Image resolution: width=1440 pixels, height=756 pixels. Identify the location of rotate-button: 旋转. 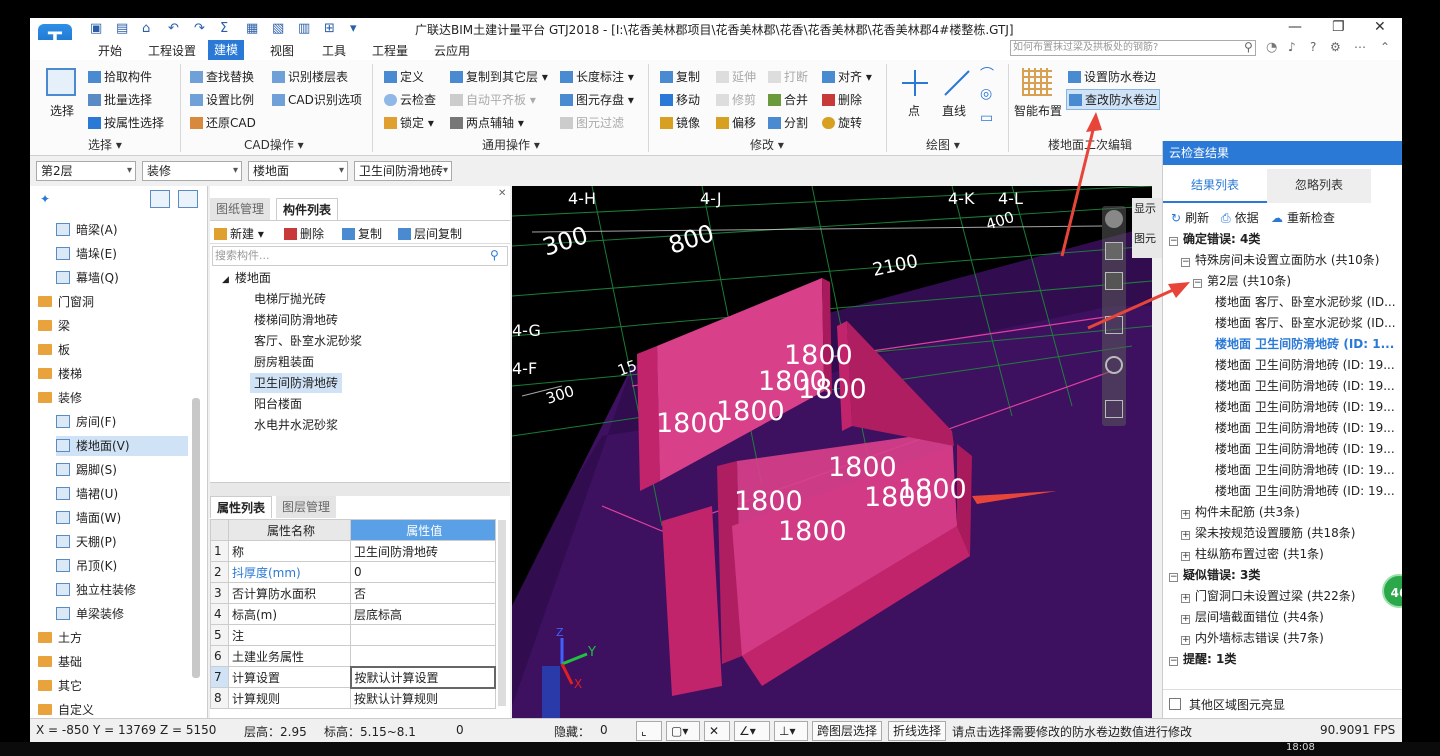
(842, 122).